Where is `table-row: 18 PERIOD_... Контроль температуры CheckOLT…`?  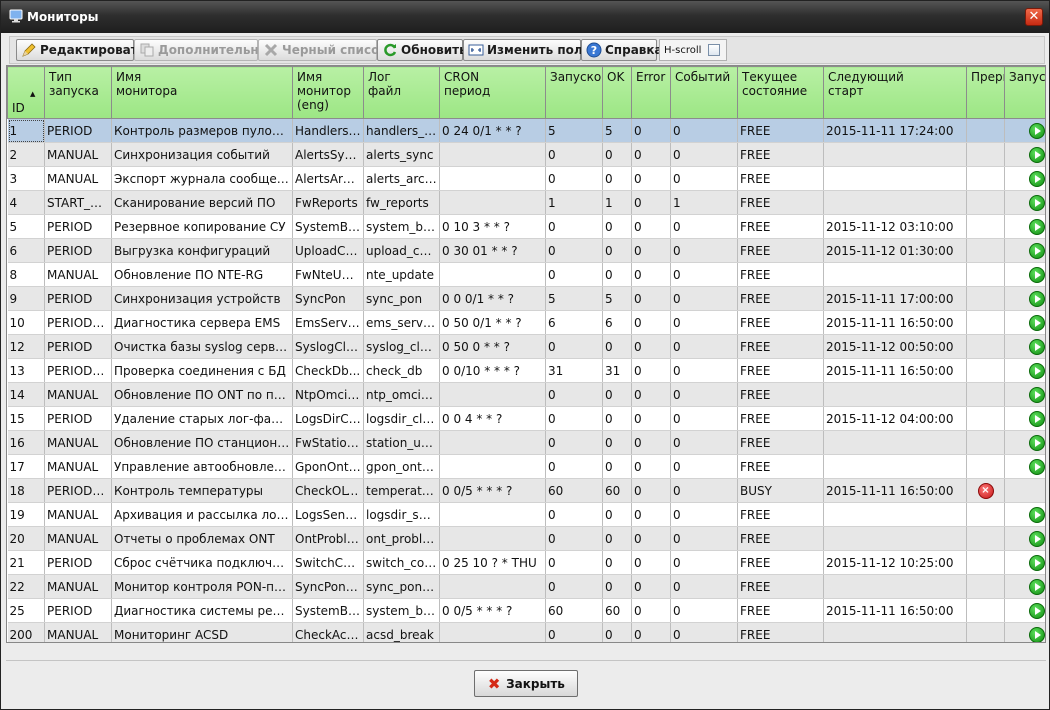 table-row: 18 PERIOD_... Контроль температуры CheckOLT… is located at coordinates (526, 490).